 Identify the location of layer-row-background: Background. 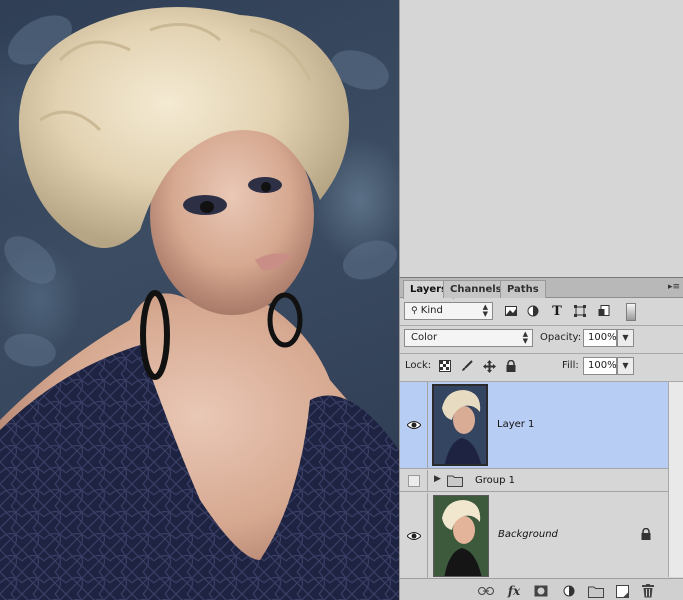
(534, 535).